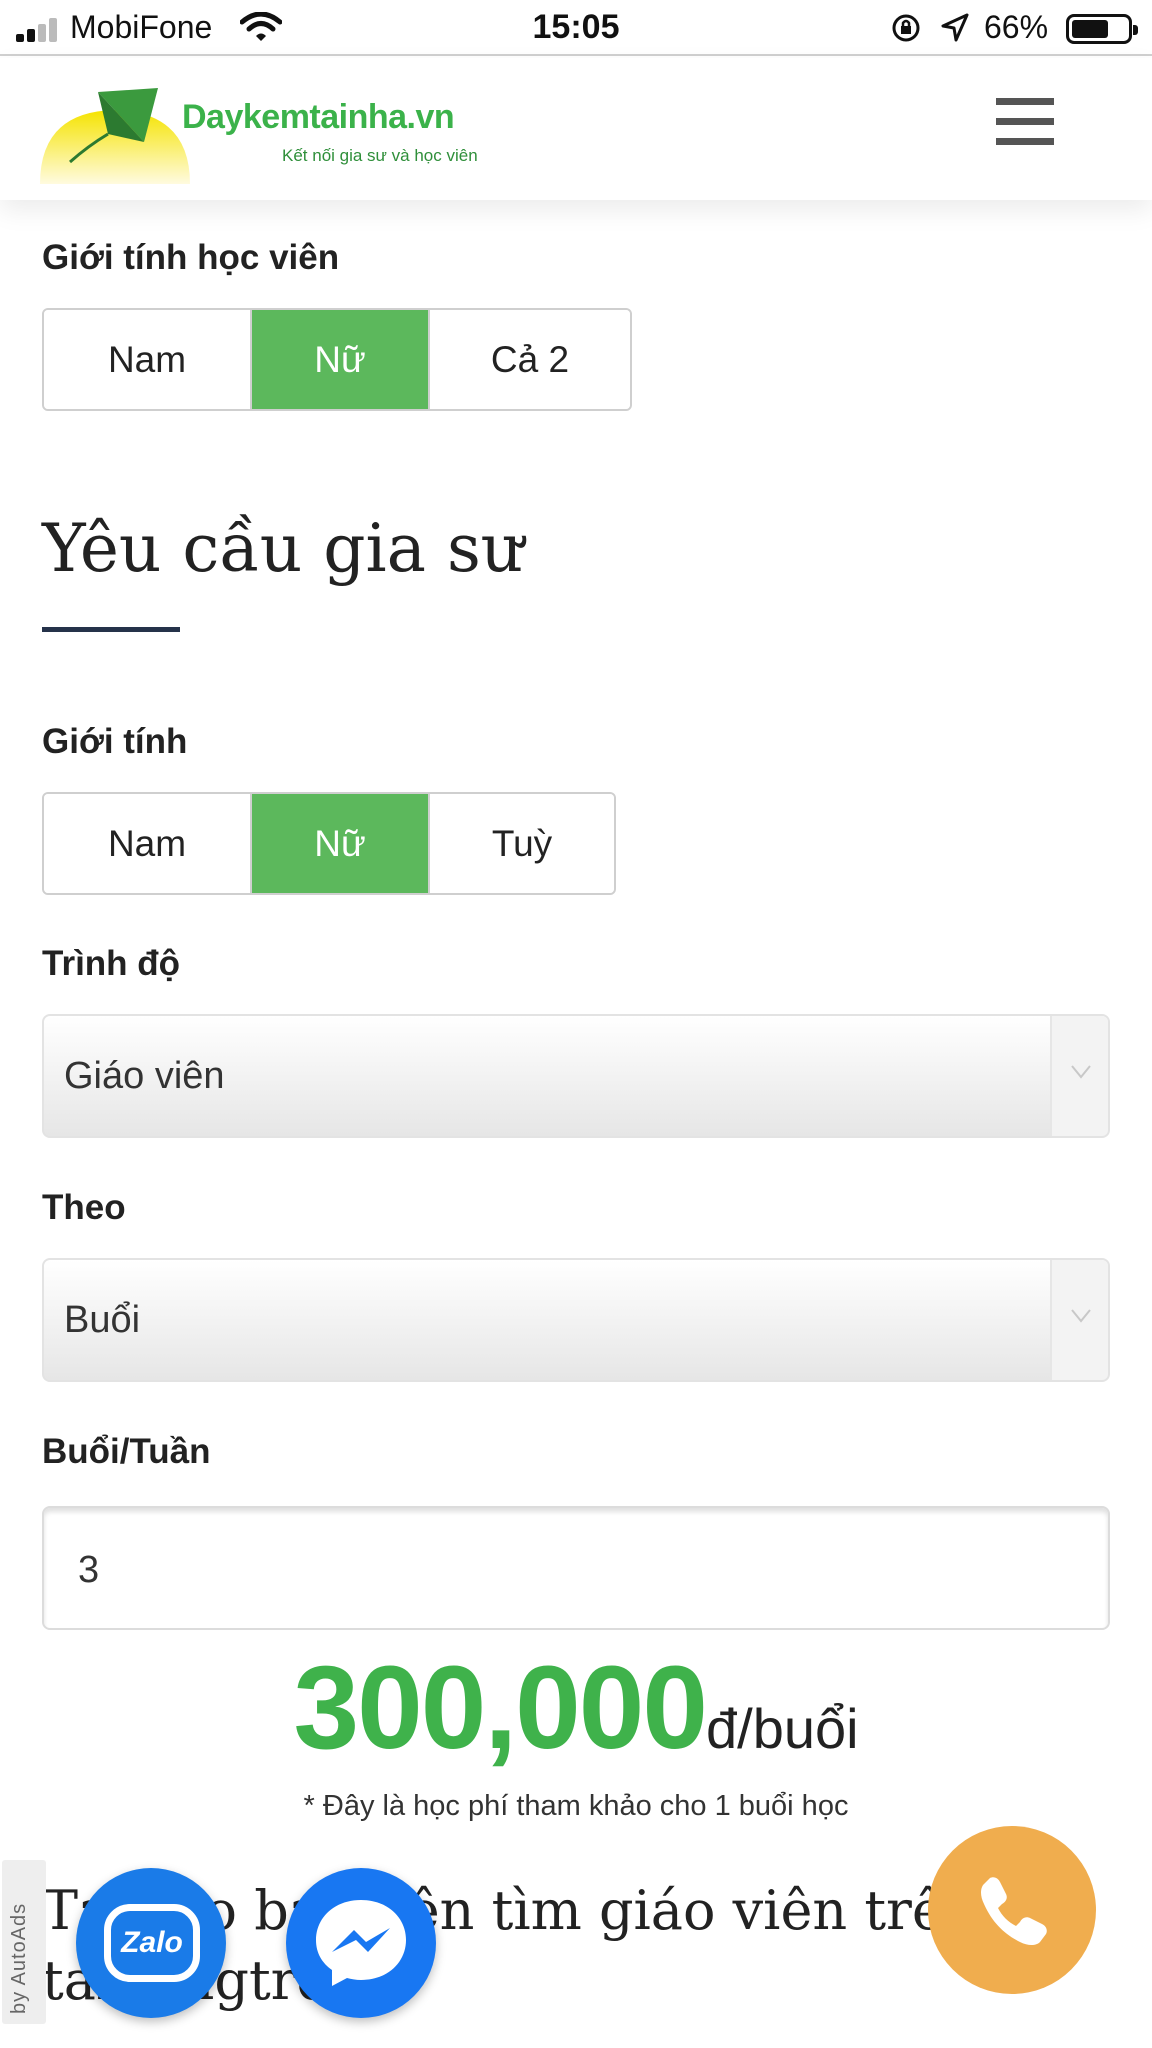  What do you see at coordinates (576, 1076) in the screenshot?
I see `level-select: Giáo viên` at bounding box center [576, 1076].